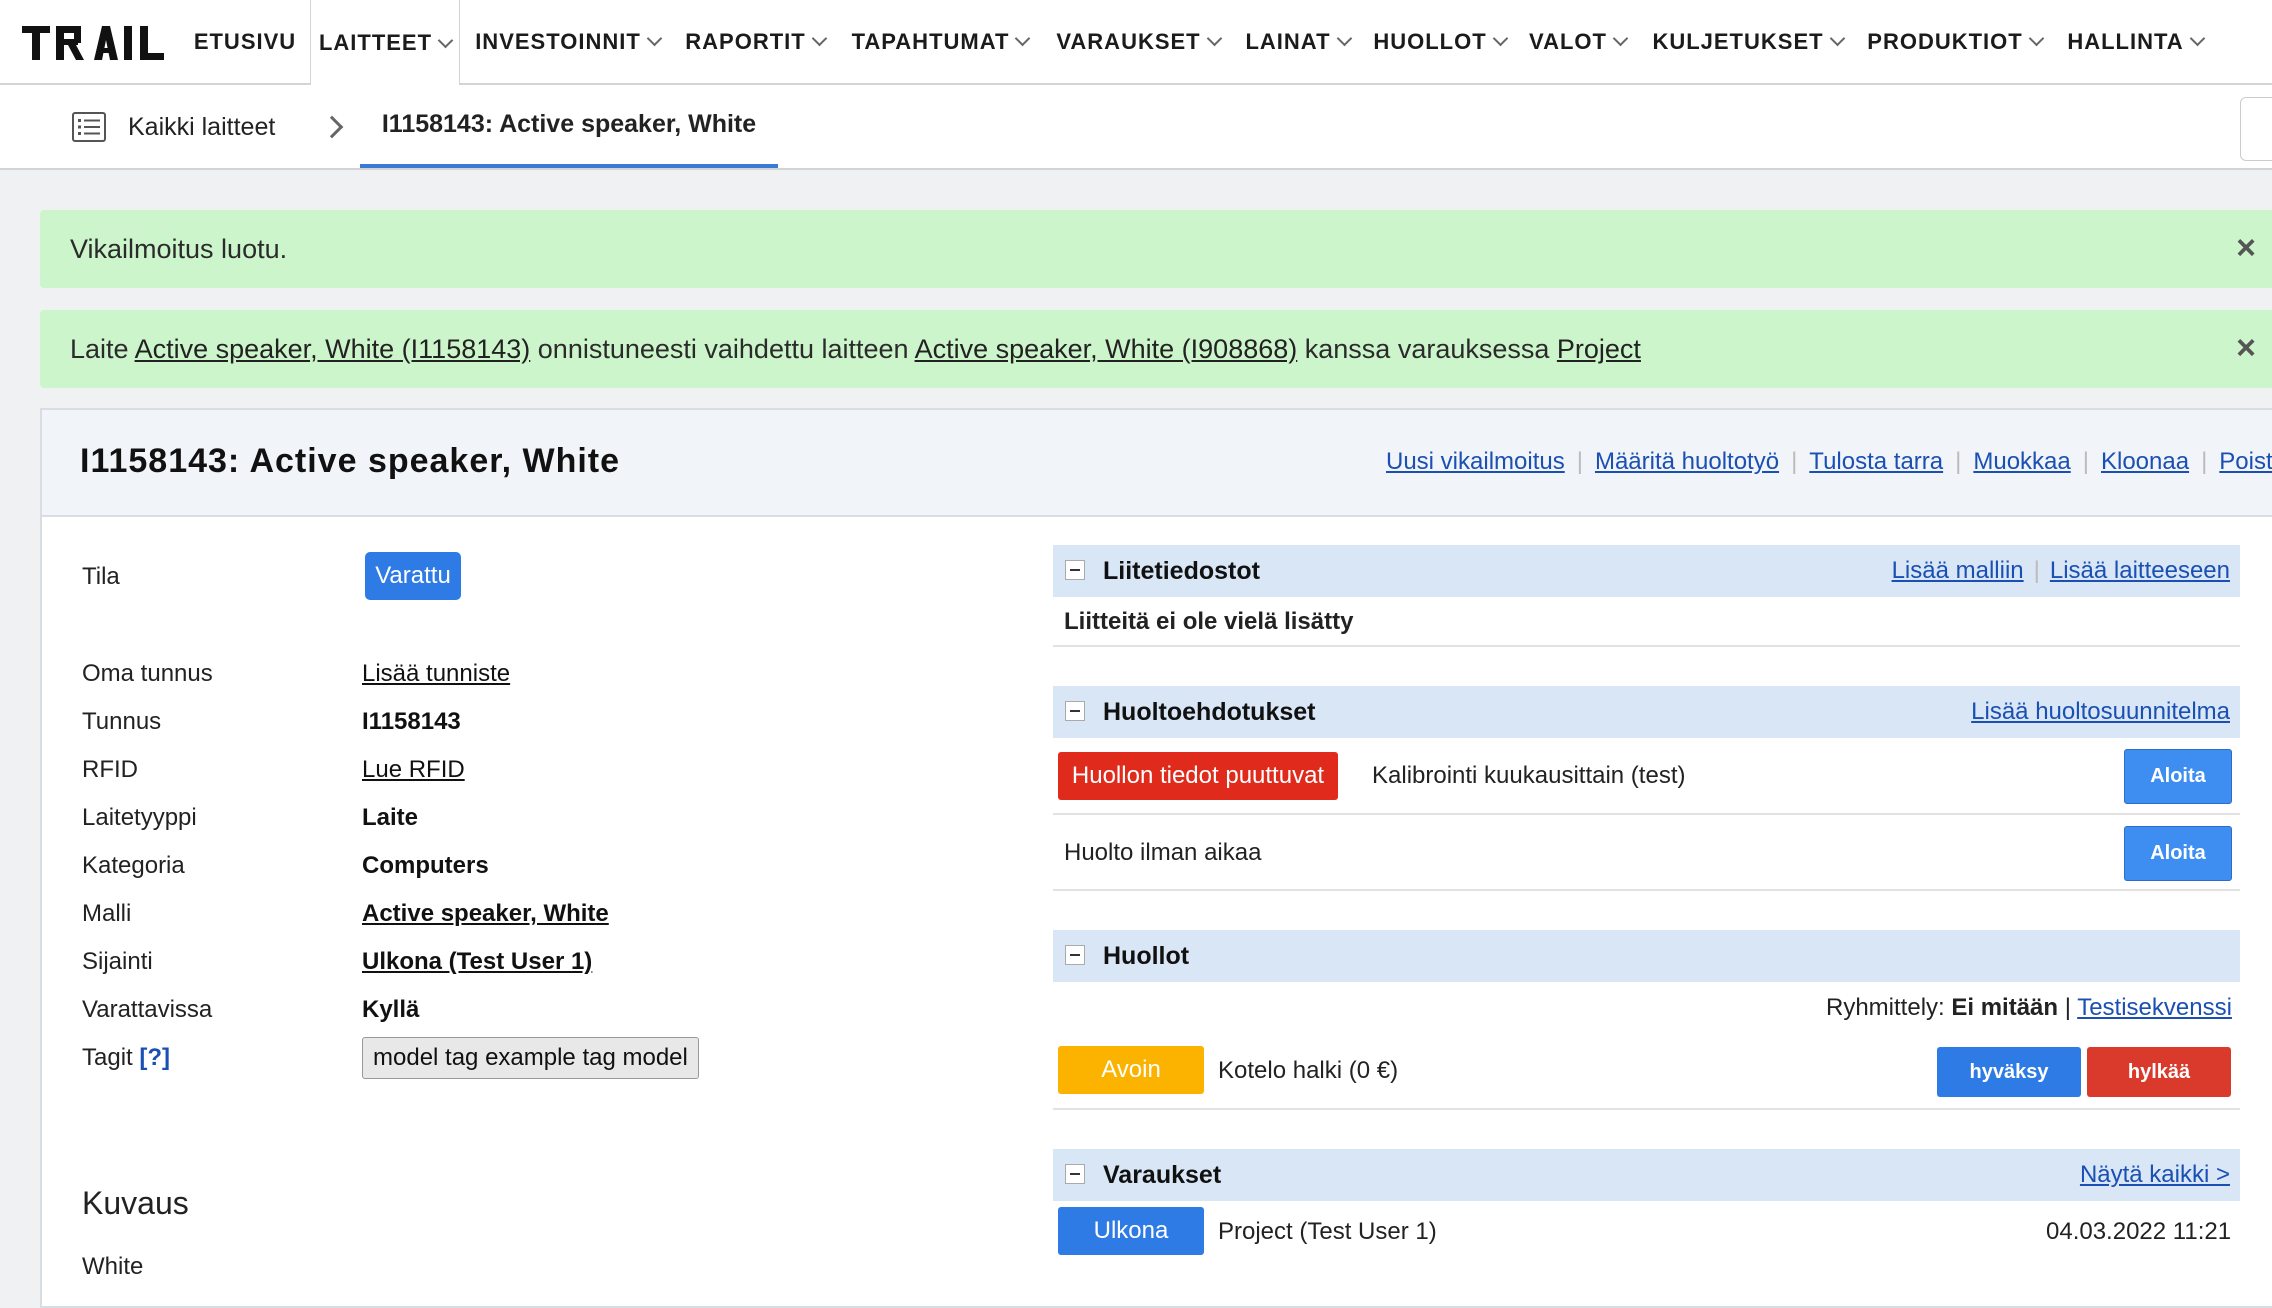  I want to click on status-badge: Varattu, so click(413, 576).